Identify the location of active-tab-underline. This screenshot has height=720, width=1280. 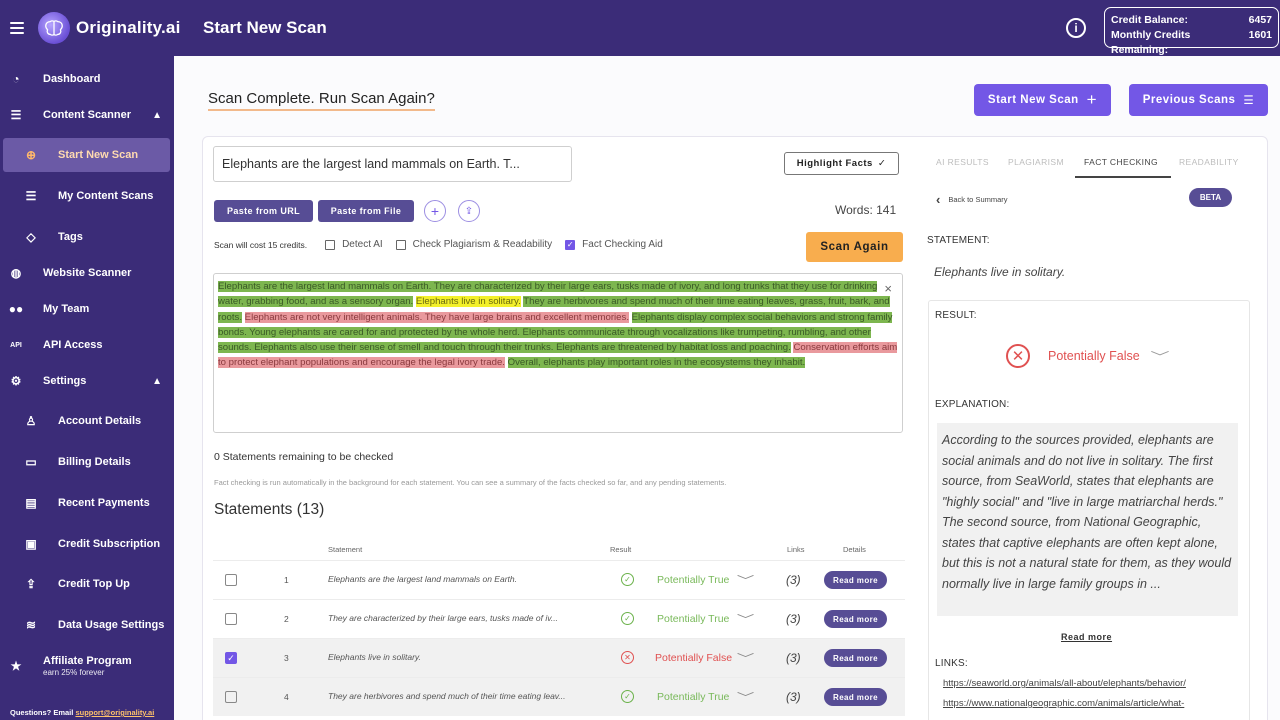
(1123, 177).